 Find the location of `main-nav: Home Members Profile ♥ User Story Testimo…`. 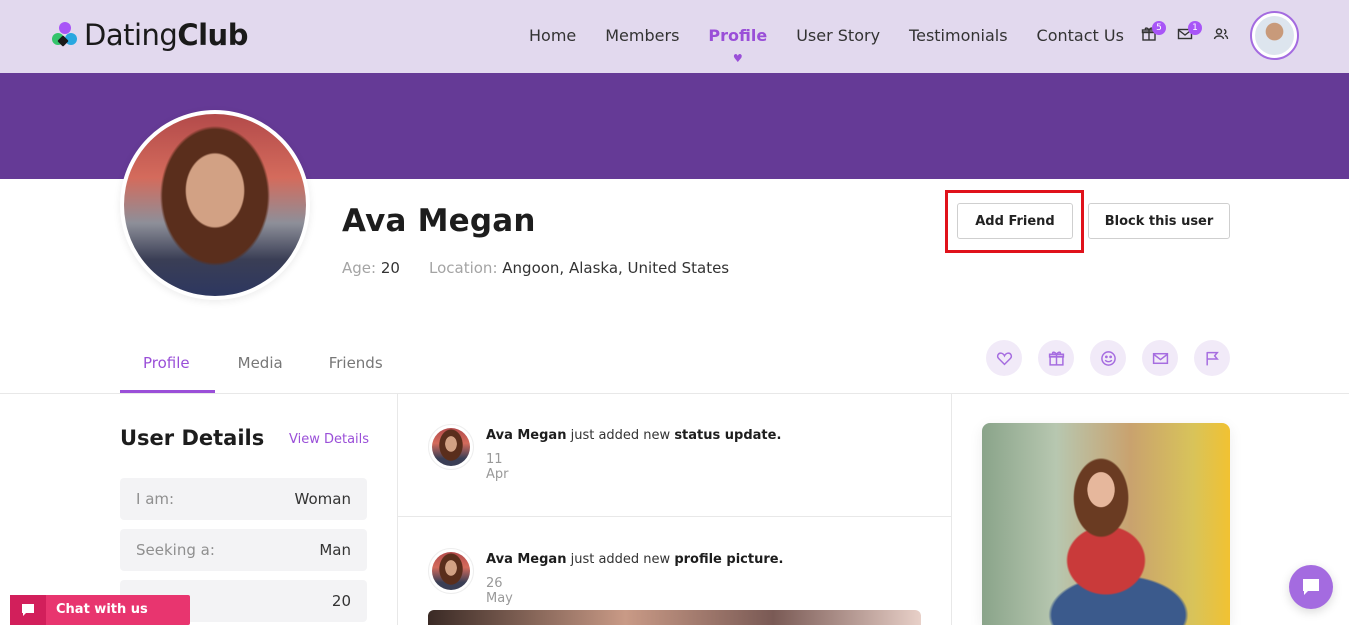

main-nav: Home Members Profile ♥ User Story Testimo… is located at coordinates (826, 45).